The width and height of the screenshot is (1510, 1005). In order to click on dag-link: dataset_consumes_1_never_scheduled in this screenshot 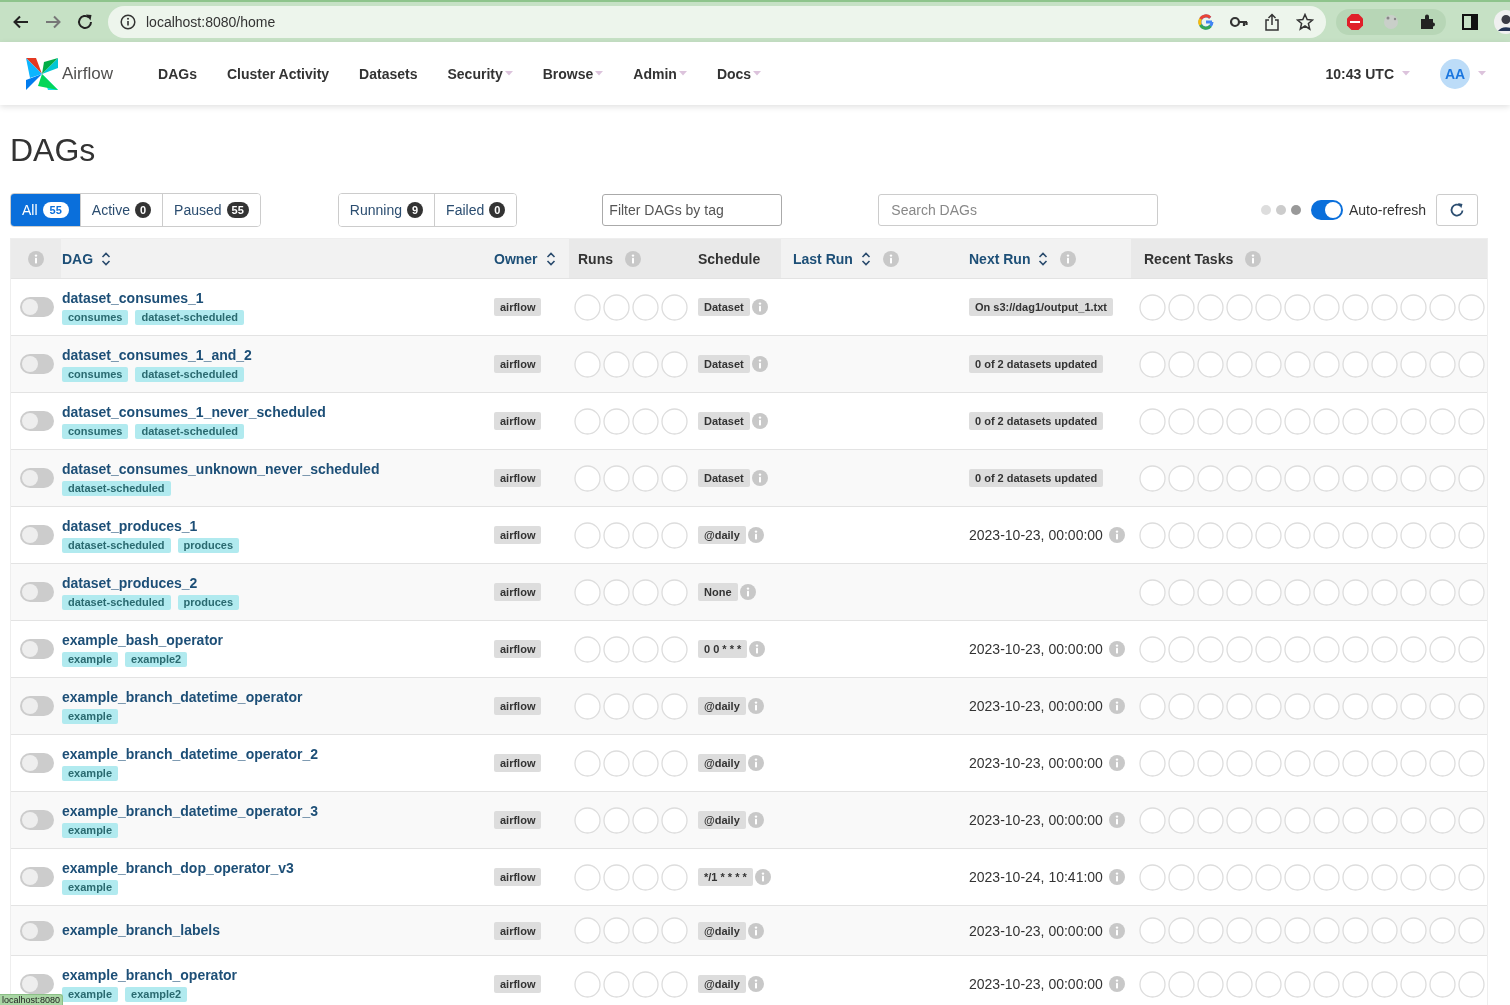, I will do `click(194, 412)`.